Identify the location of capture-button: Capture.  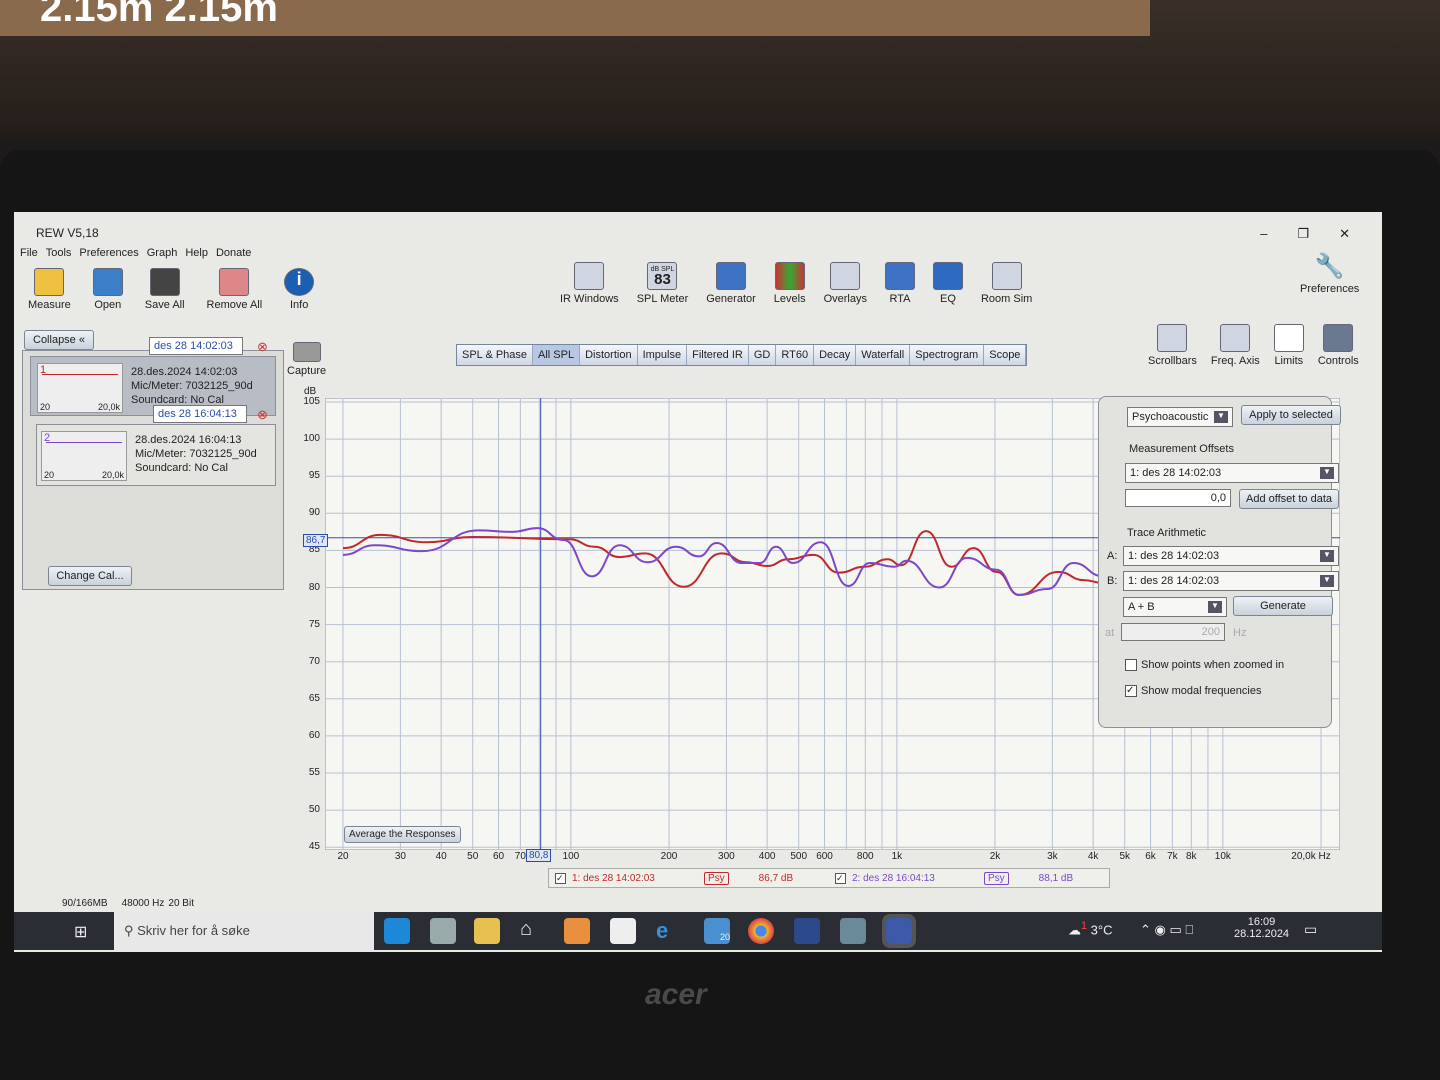
(306, 359).